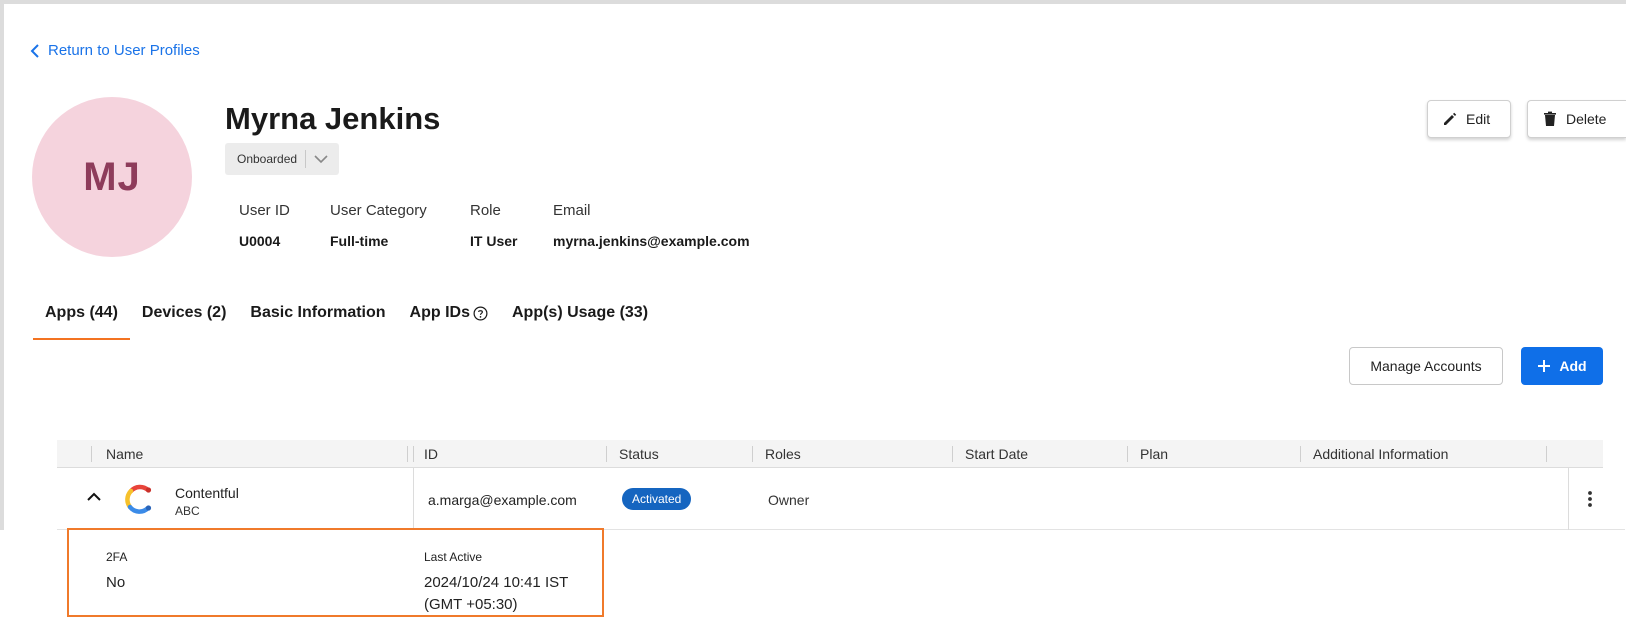 This screenshot has height=623, width=1626. What do you see at coordinates (485, 210) in the screenshot?
I see `info-key: Role` at bounding box center [485, 210].